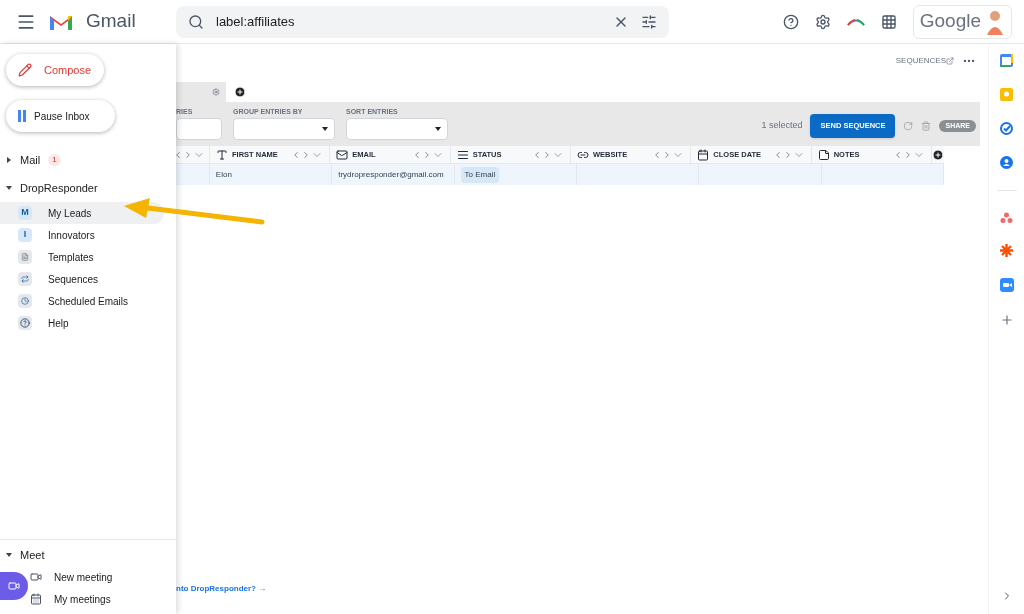 The width and height of the screenshot is (1024, 614). I want to click on compose-button: Compose, so click(55, 70).